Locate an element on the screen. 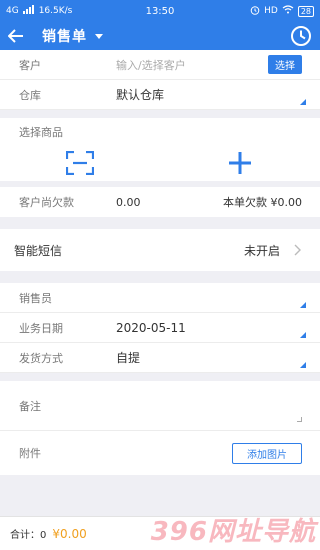 Image resolution: width=320 pixels, height=550 pixels. remark-field: 备注 is located at coordinates (160, 406).